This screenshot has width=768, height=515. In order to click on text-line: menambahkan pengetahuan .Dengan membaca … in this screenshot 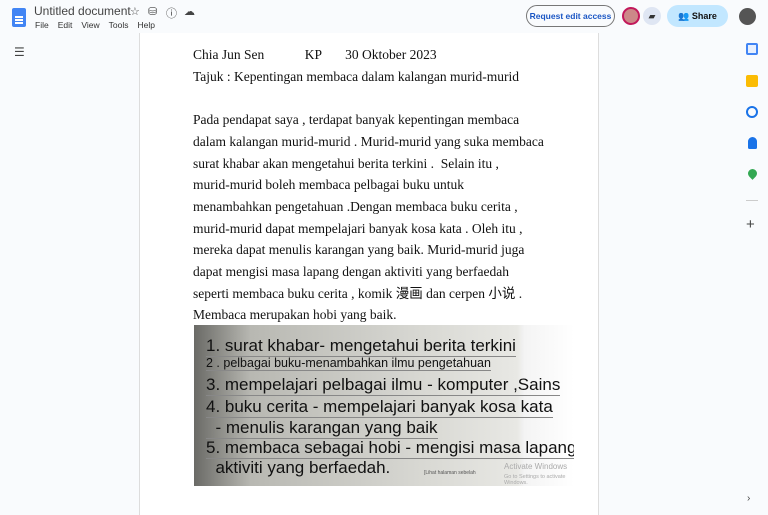, I will do `click(355, 206)`.